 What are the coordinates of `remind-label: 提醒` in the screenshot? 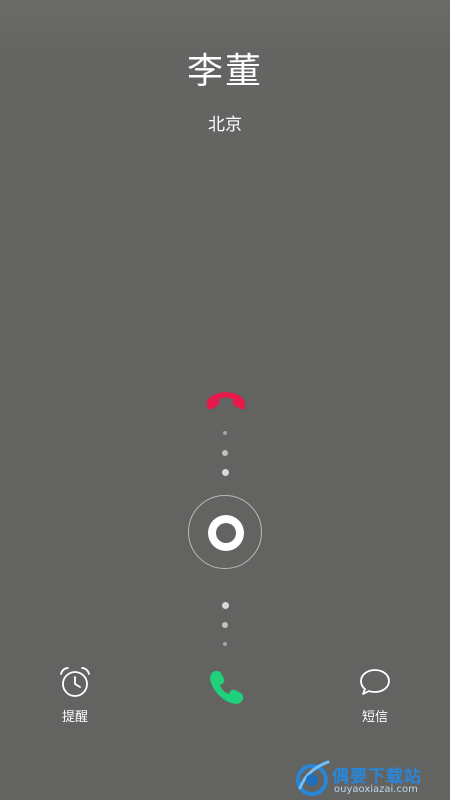 It's located at (74, 717).